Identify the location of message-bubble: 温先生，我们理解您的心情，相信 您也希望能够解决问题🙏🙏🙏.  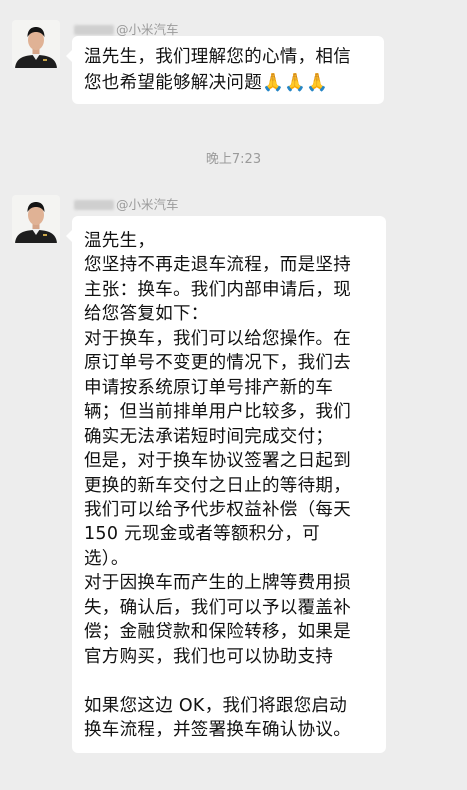
(225, 70).